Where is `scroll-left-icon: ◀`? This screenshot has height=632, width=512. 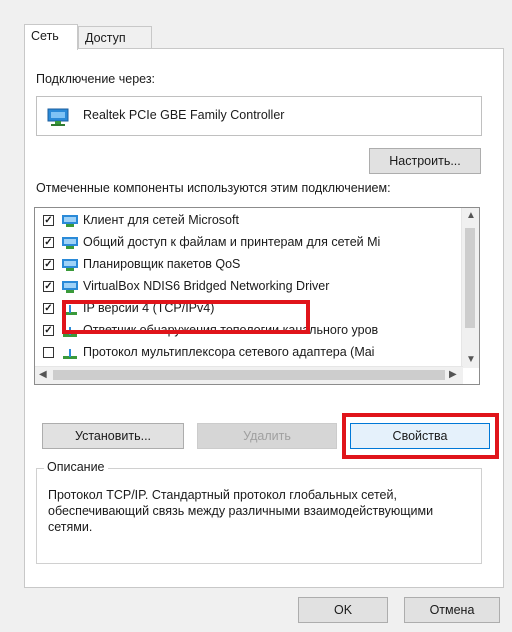 scroll-left-icon: ◀ is located at coordinates (43, 374).